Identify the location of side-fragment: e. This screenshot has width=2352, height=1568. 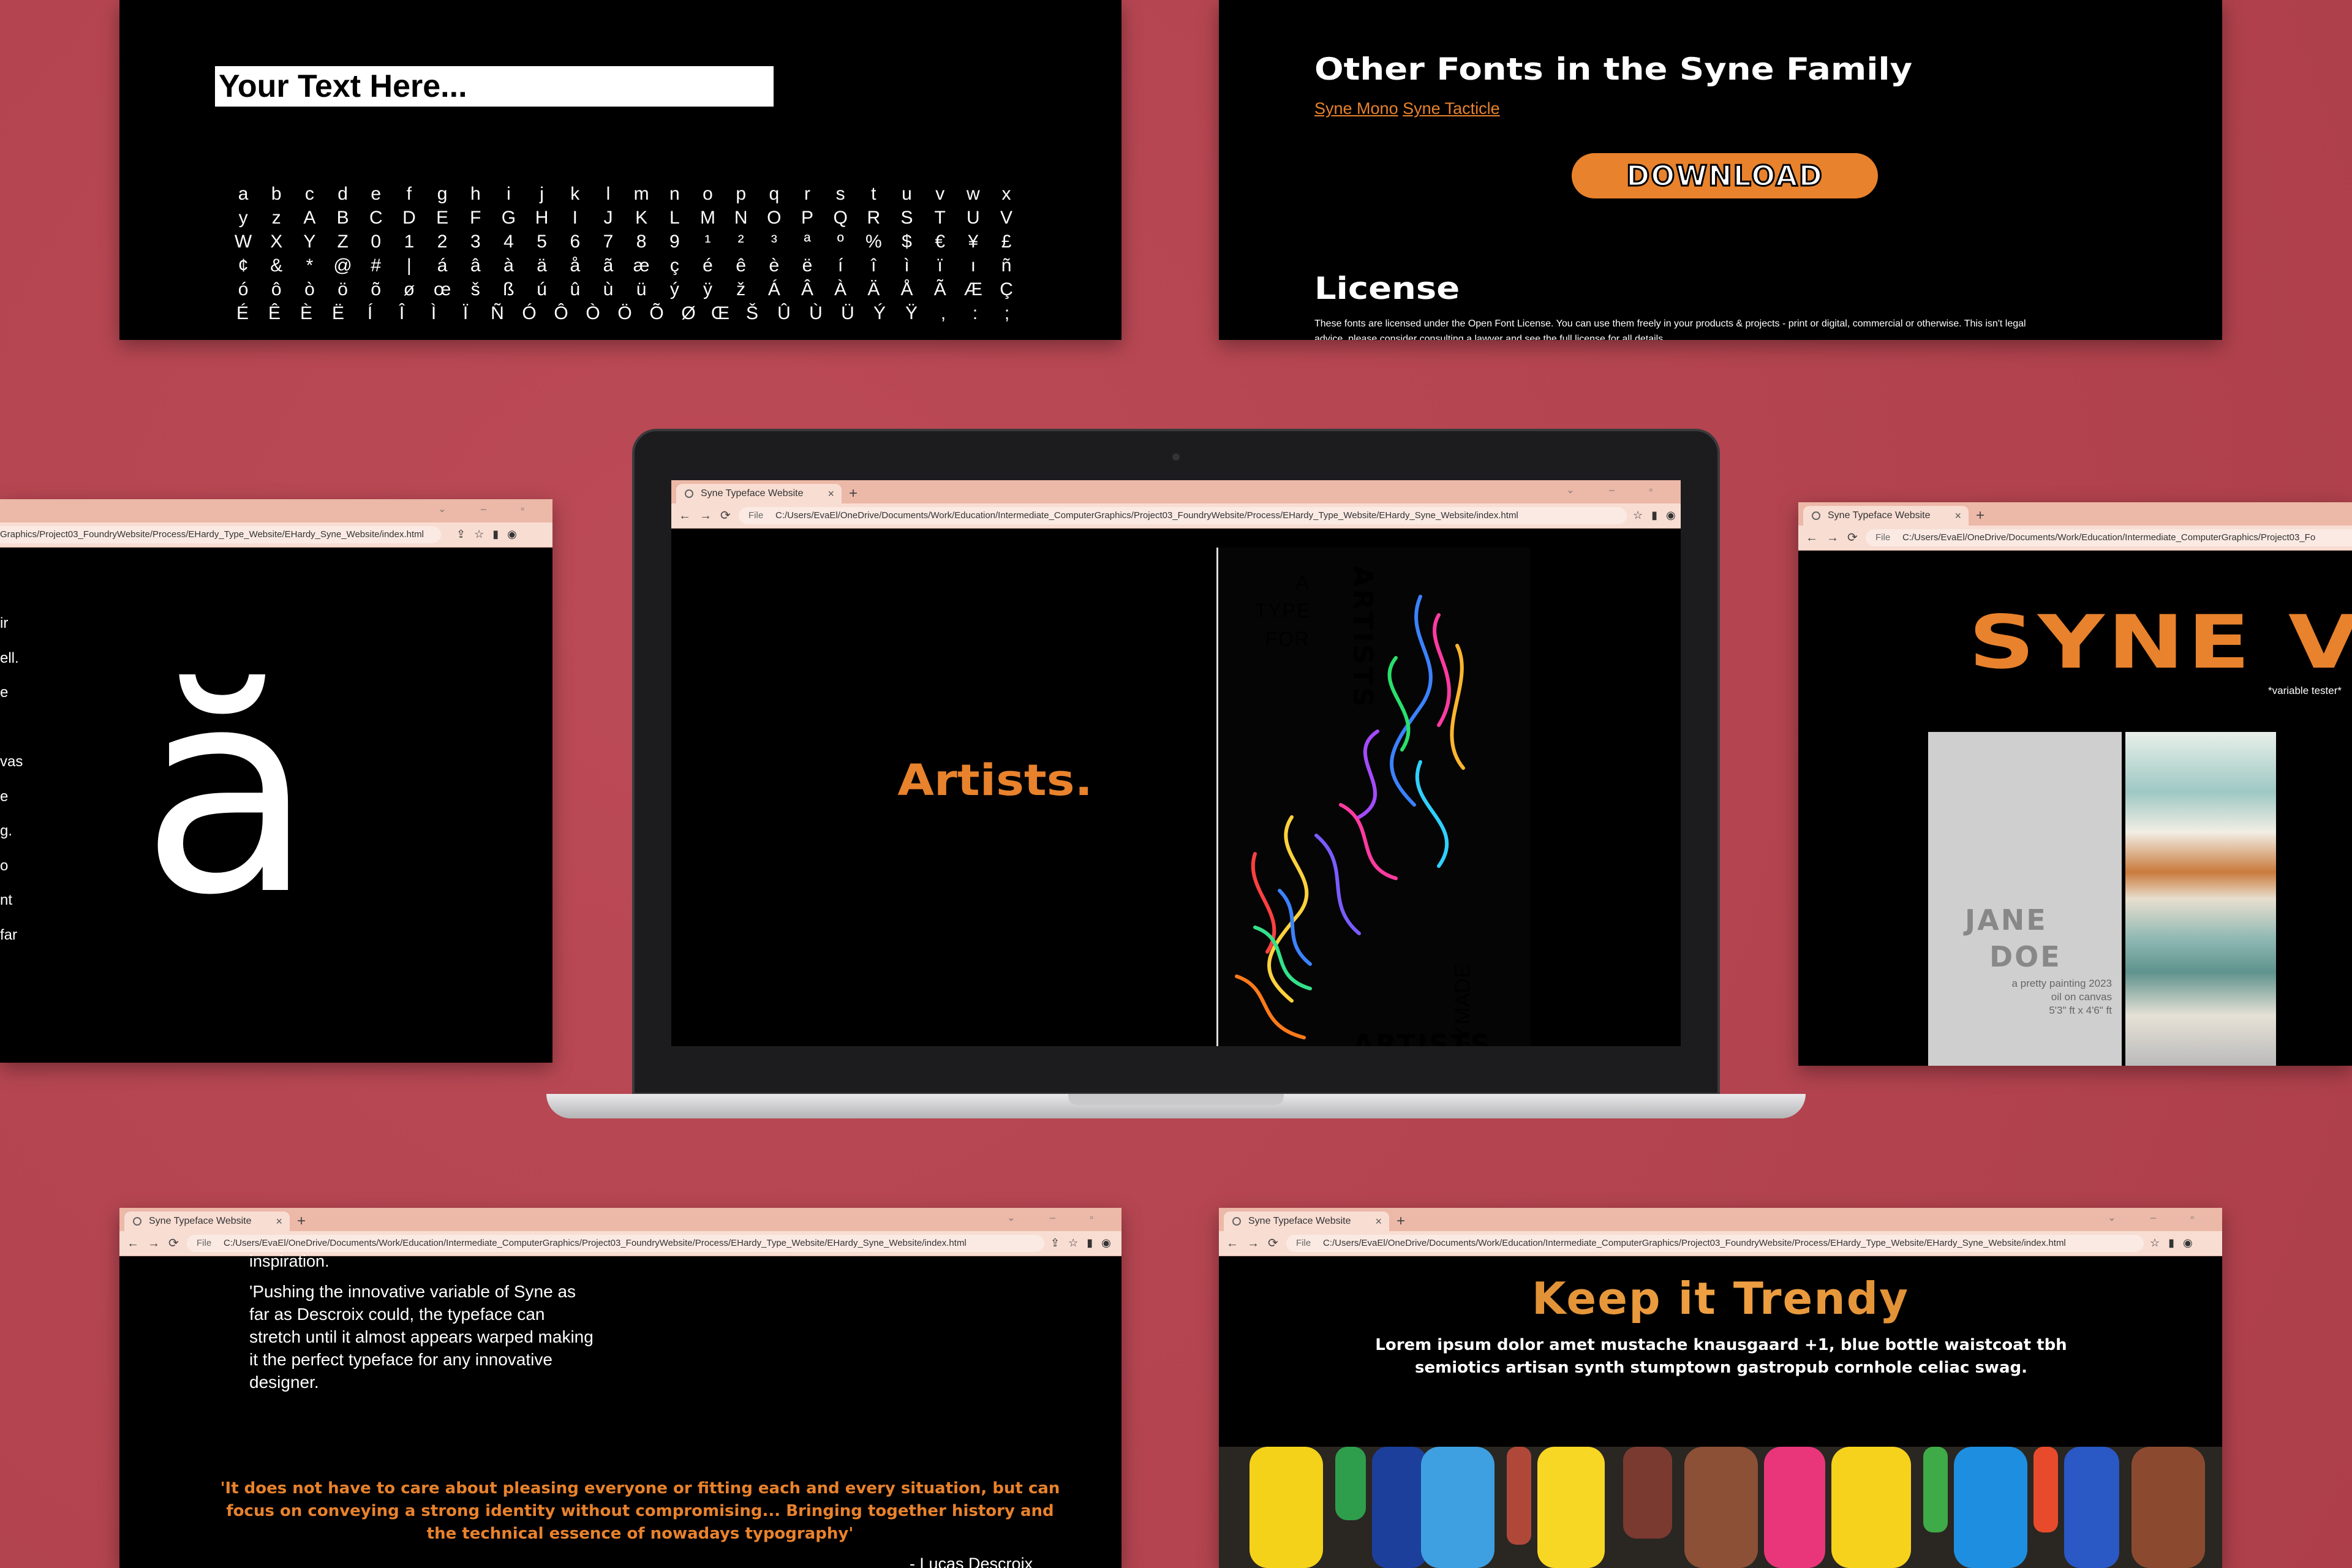
(4, 797).